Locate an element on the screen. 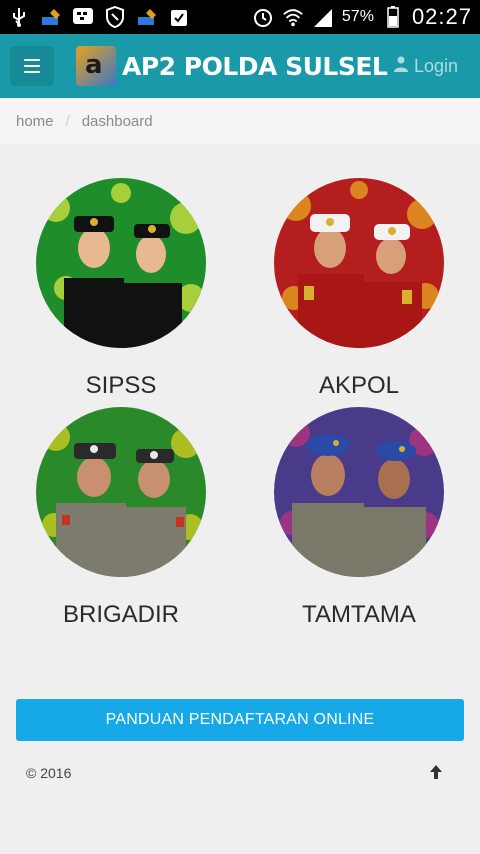 Image resolution: width=480 pixels, height=854 pixels. wifi-icon is located at coordinates (293, 17).